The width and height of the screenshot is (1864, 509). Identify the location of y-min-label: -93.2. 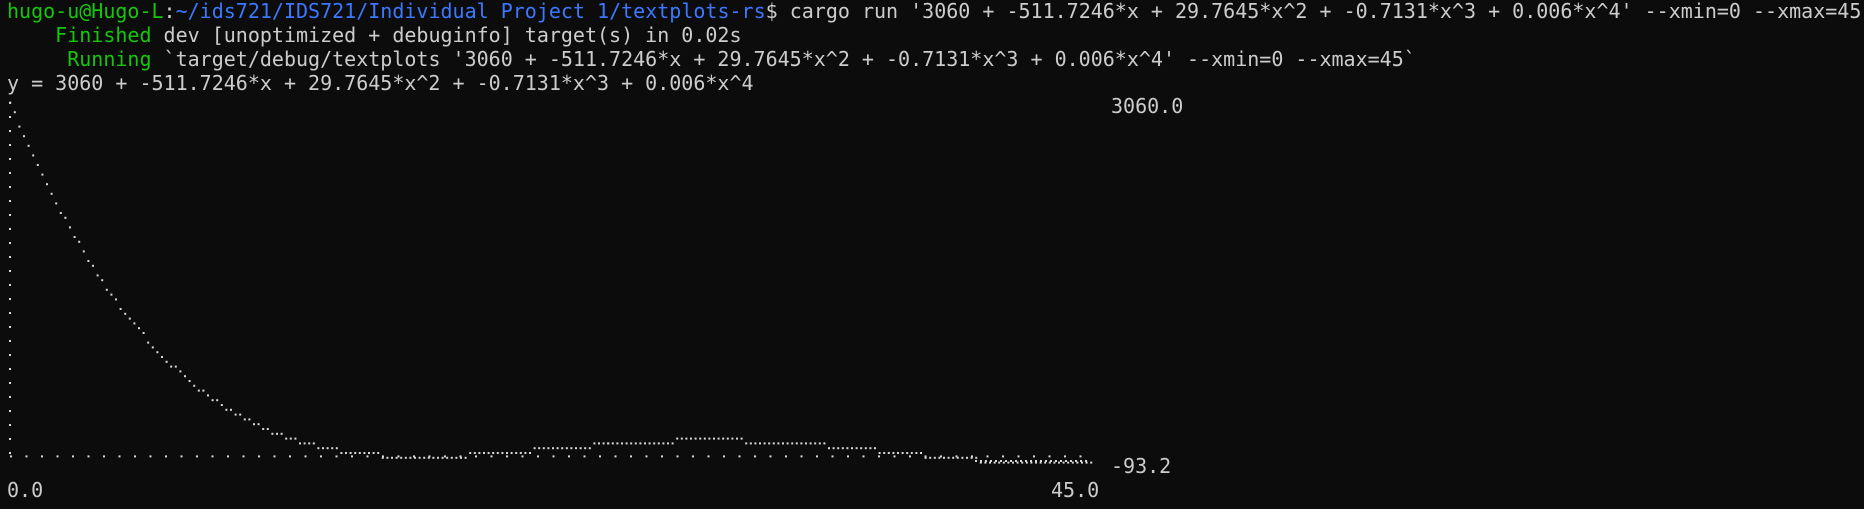
(1141, 466).